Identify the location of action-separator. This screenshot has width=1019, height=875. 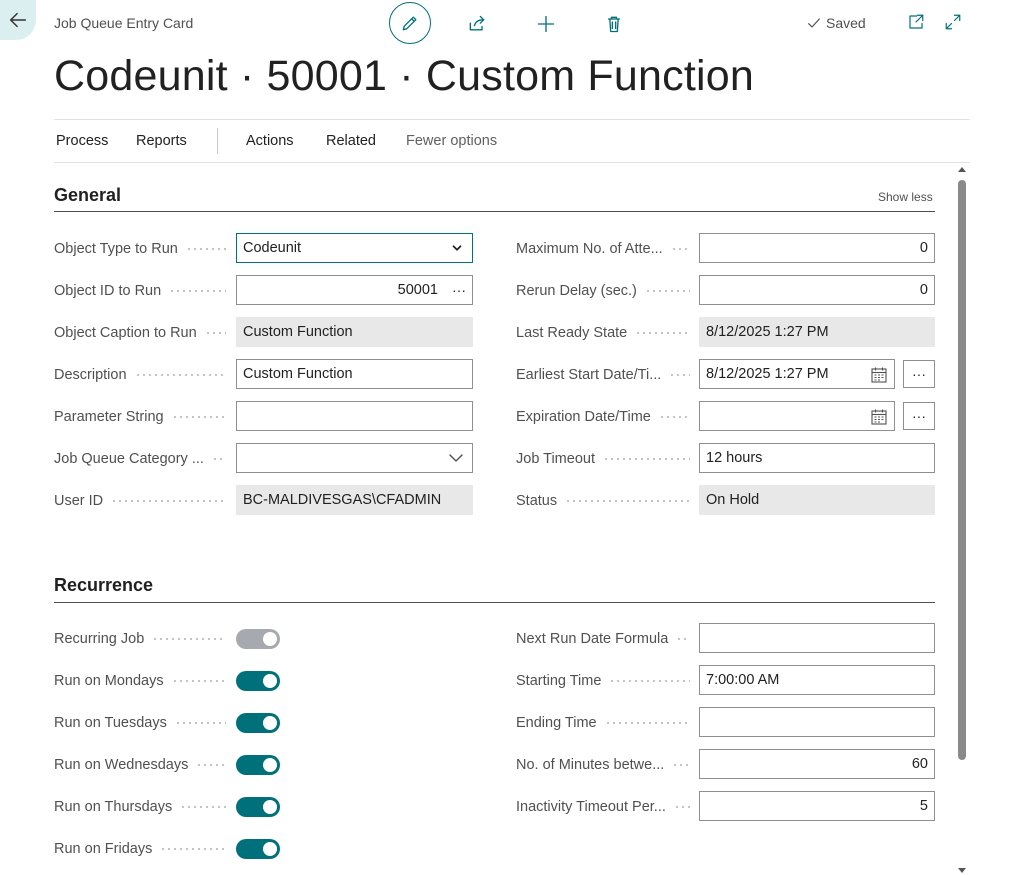
(217, 141).